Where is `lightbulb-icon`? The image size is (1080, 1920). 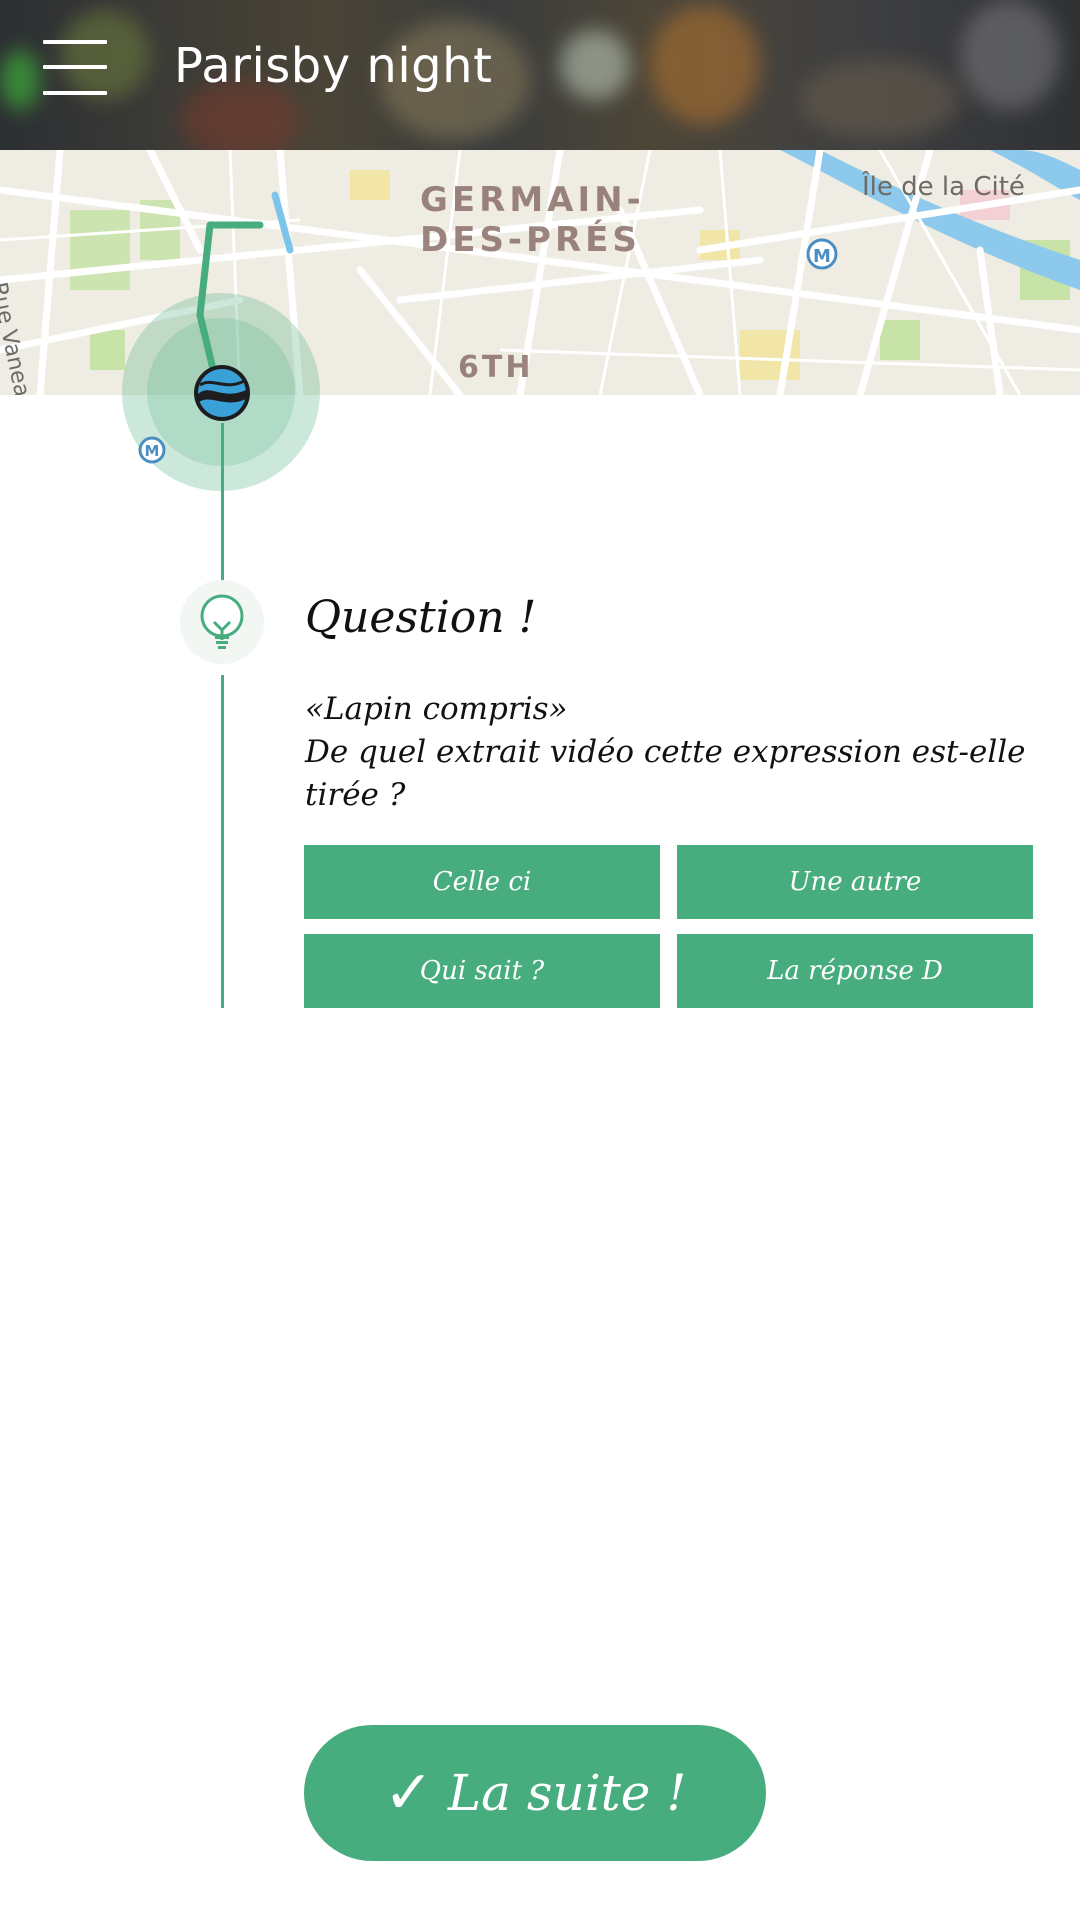 lightbulb-icon is located at coordinates (222, 622).